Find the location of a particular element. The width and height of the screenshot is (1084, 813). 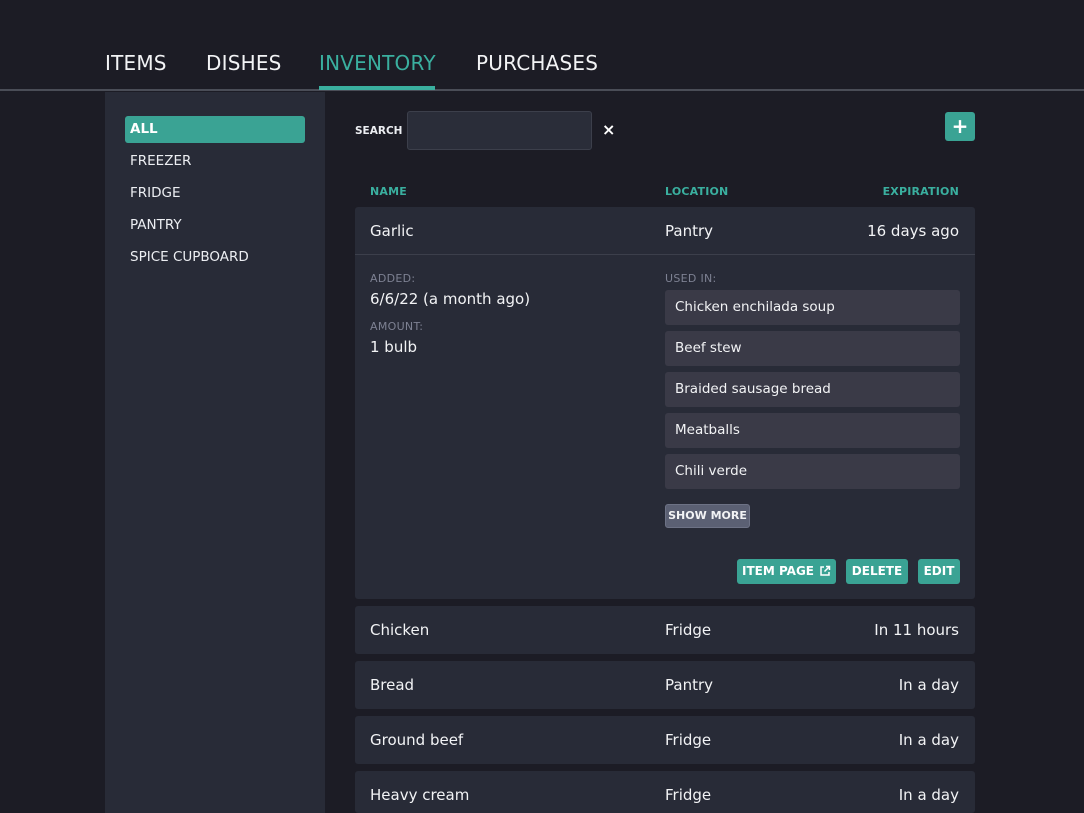

column-header-location: LOCATION is located at coordinates (697, 191).